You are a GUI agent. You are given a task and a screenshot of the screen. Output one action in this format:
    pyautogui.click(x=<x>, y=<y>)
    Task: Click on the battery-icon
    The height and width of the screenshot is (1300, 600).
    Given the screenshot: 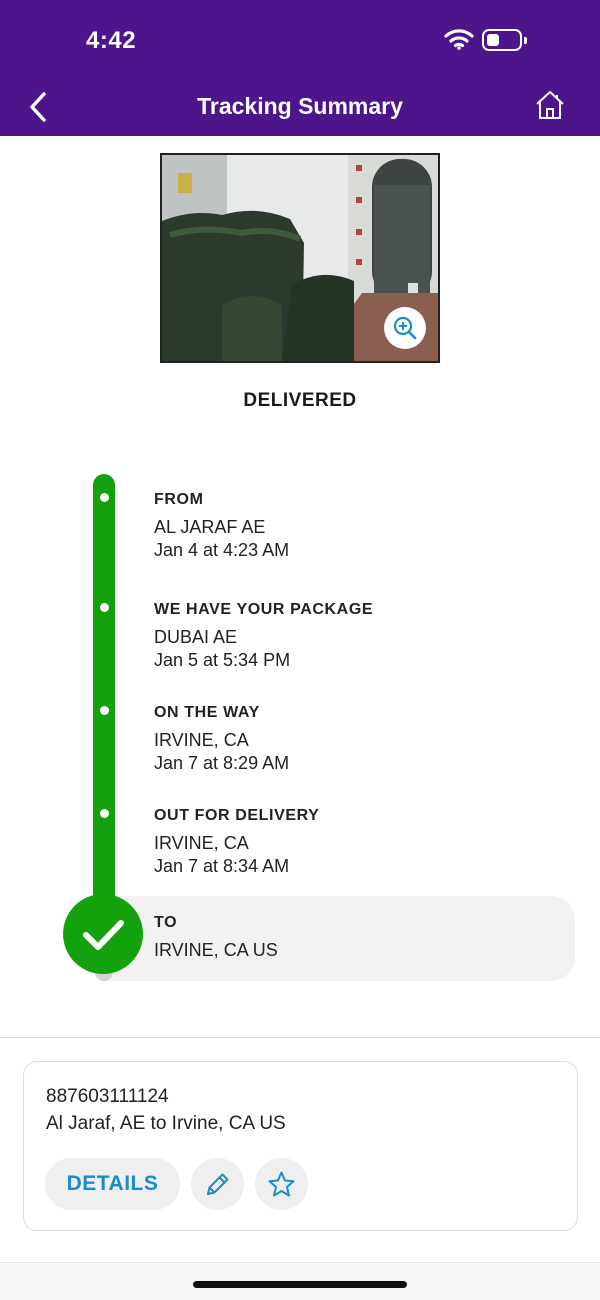 What is the action you would take?
    pyautogui.click(x=504, y=40)
    